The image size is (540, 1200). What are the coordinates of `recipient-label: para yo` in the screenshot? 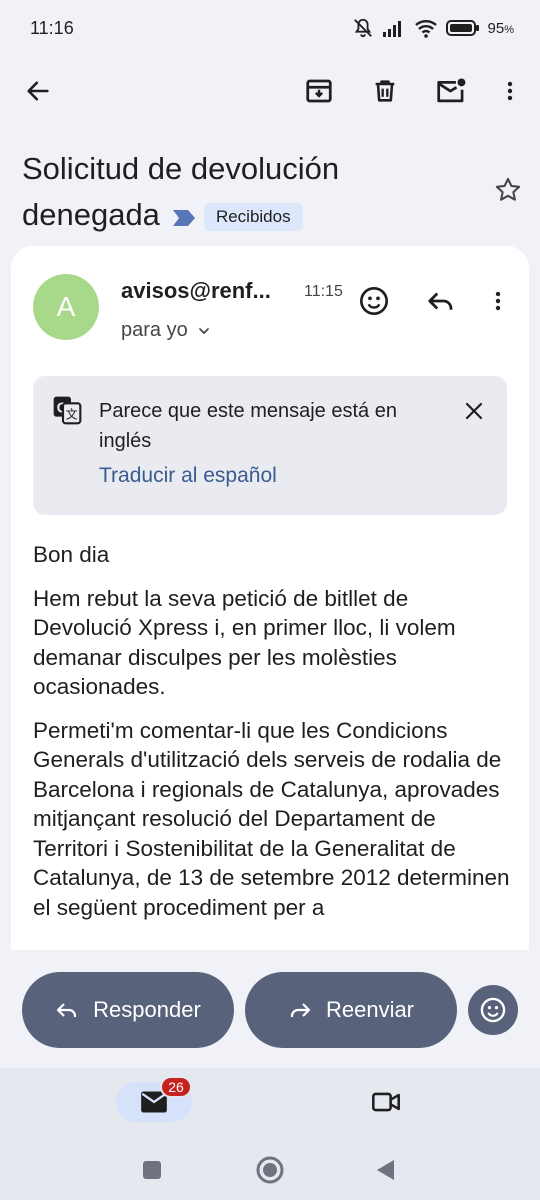 It's located at (154, 330).